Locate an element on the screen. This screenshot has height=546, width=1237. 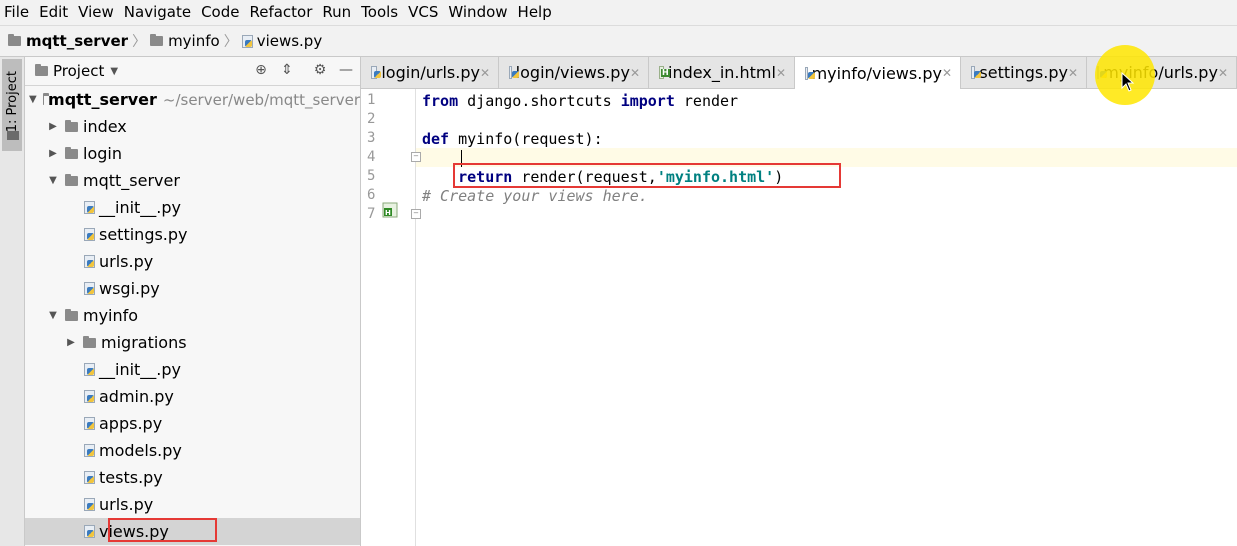
tree-file: models.py is located at coordinates (192, 450).